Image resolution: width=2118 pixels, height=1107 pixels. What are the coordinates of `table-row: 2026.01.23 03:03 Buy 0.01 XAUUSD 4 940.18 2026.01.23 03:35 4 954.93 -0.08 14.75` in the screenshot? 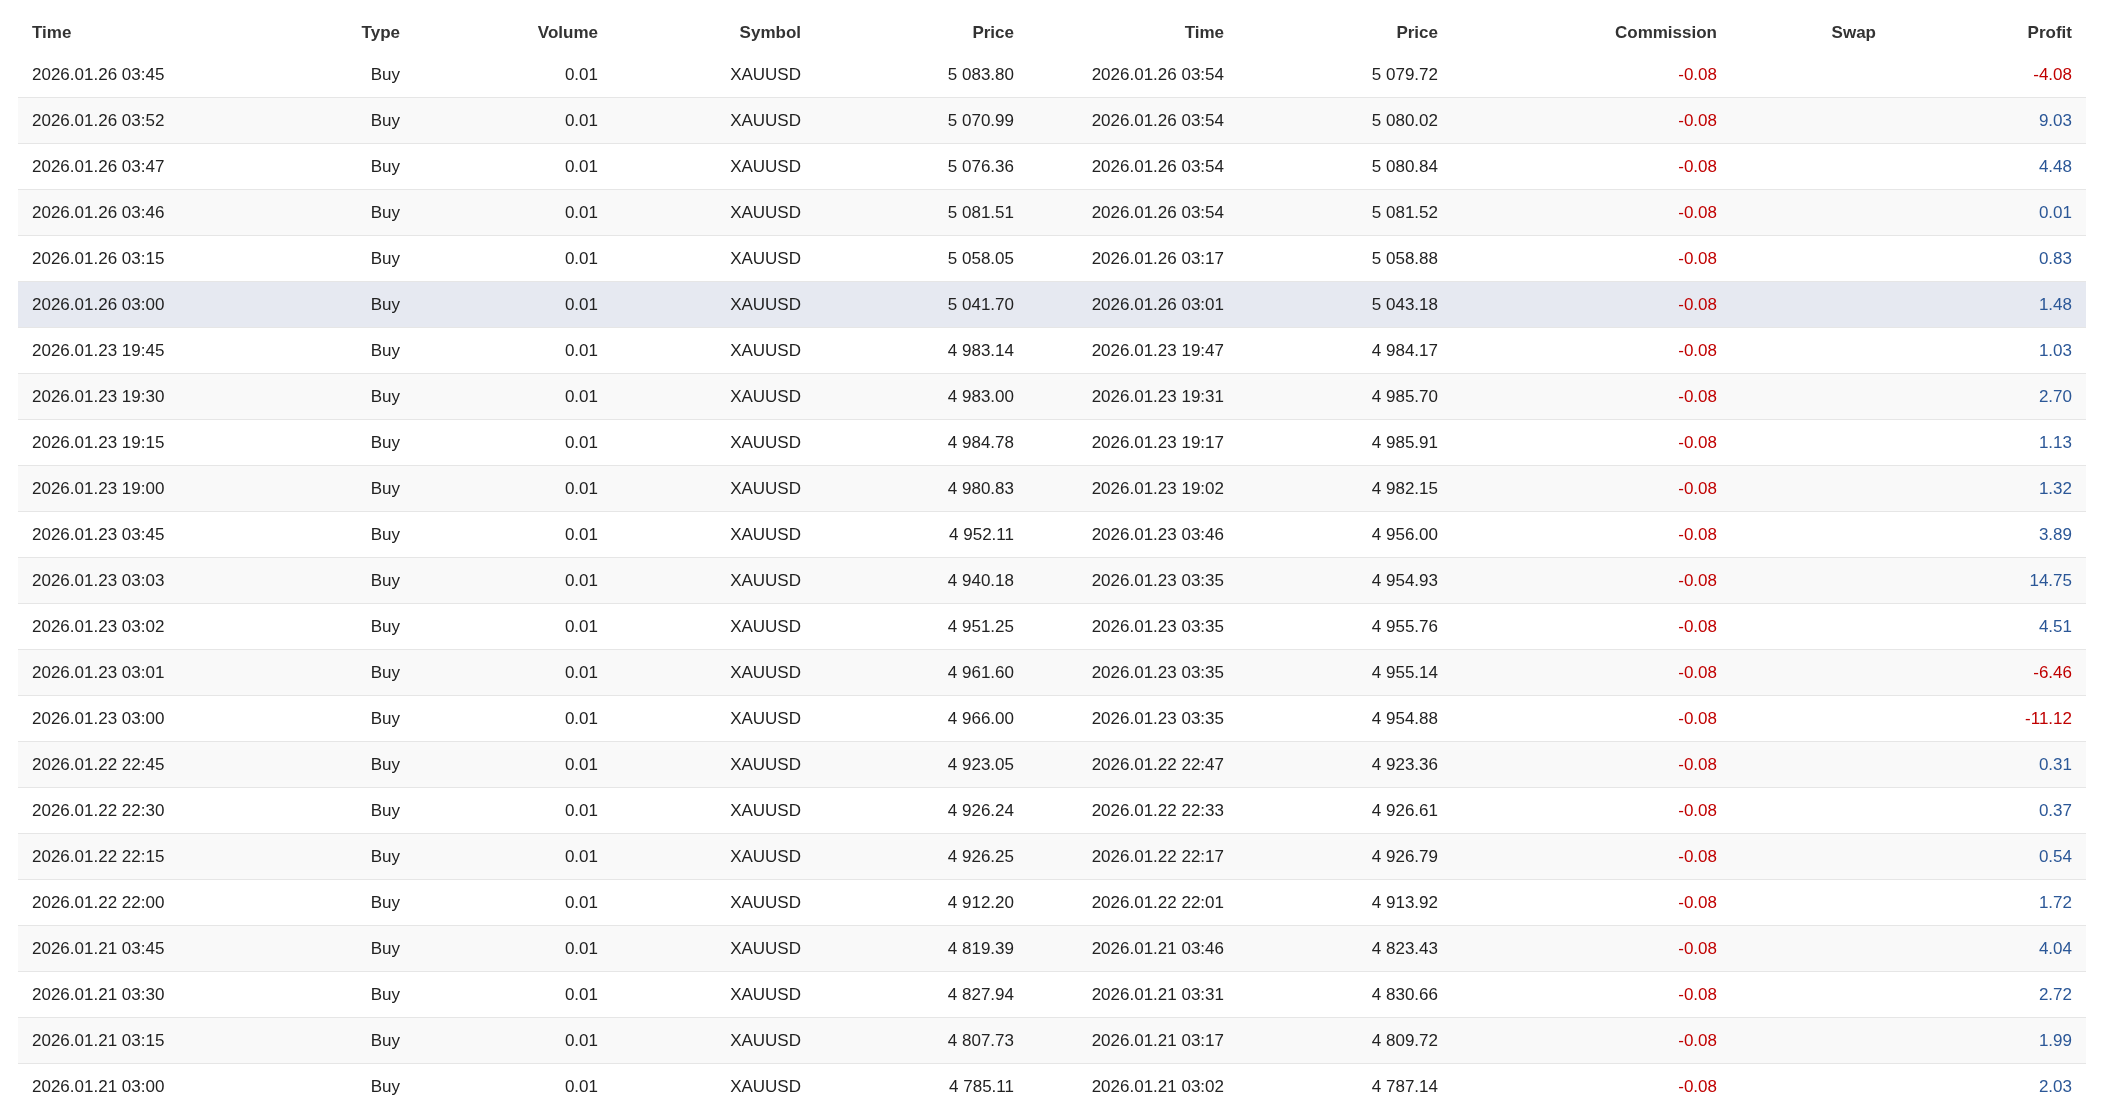 It's located at (1052, 581).